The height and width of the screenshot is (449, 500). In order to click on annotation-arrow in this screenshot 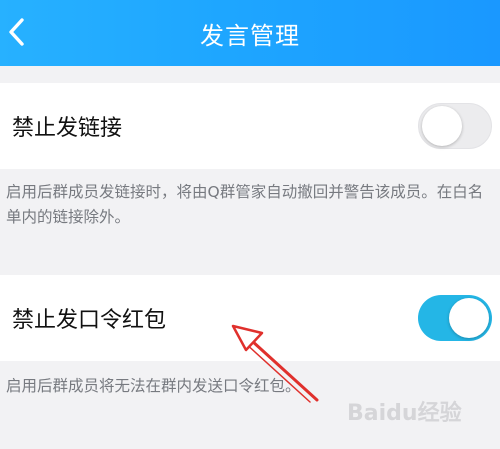, I will do `click(275, 363)`.